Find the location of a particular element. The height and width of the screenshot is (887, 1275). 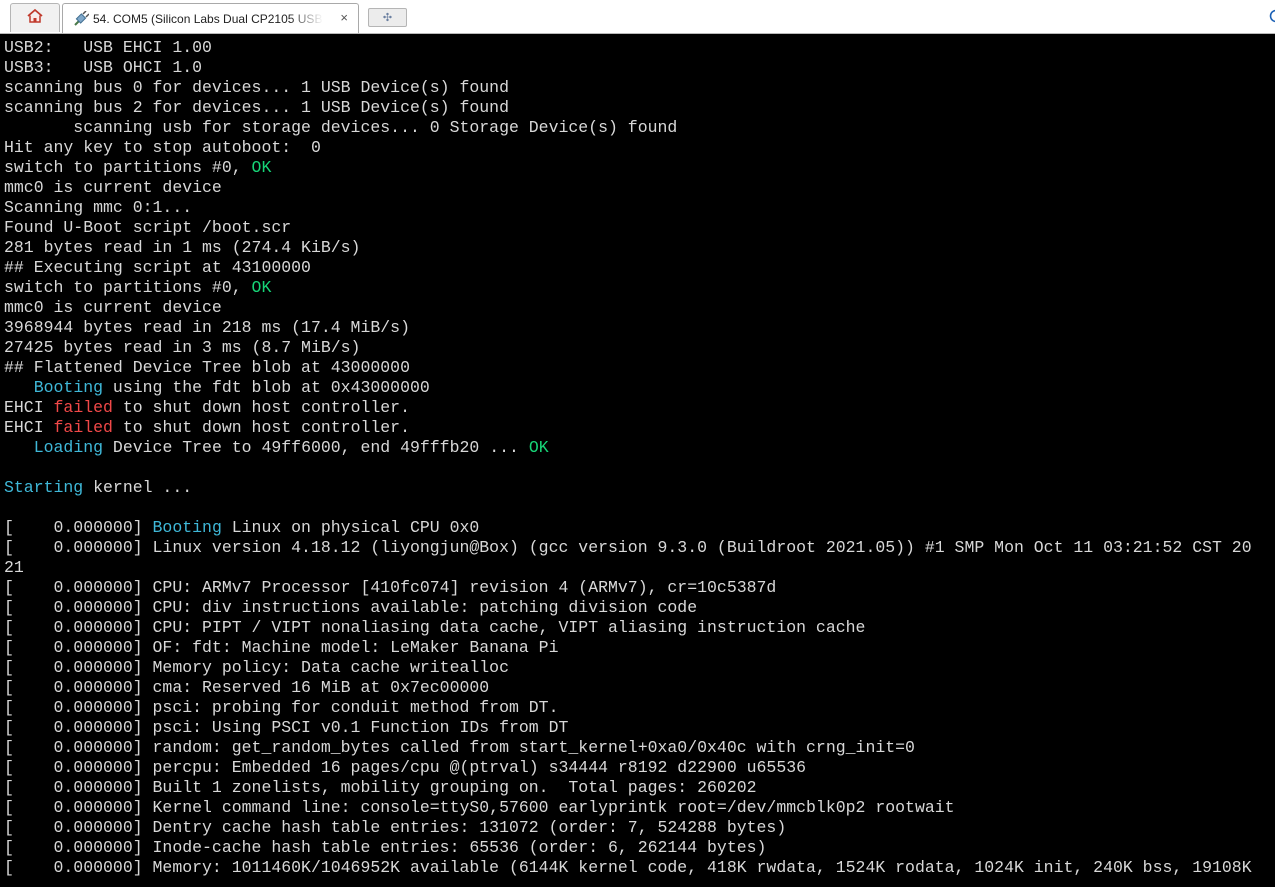

new-tab-button: ✣ is located at coordinates (387, 17).